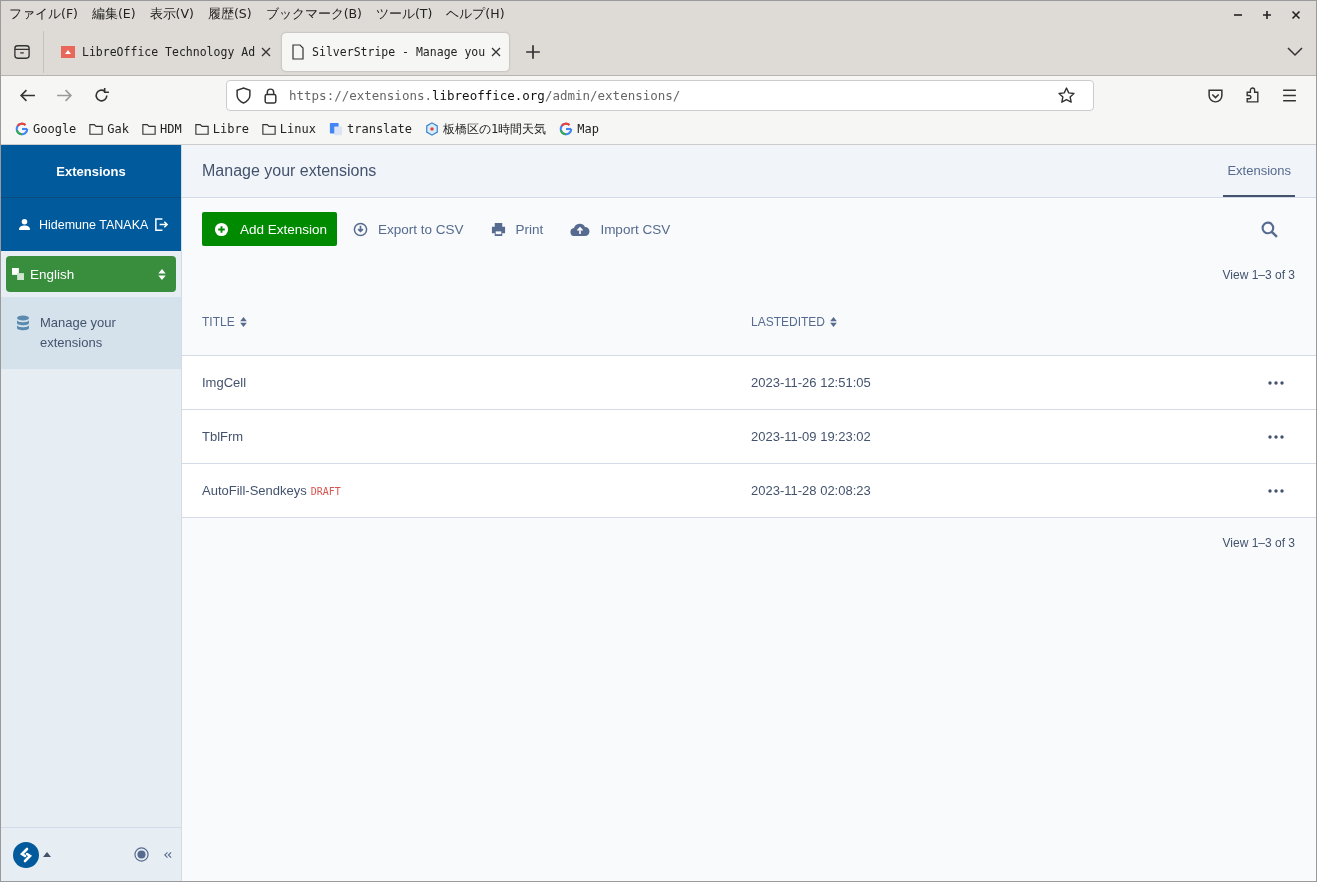 This screenshot has height=882, width=1317. I want to click on star-icon, so click(1066, 95).